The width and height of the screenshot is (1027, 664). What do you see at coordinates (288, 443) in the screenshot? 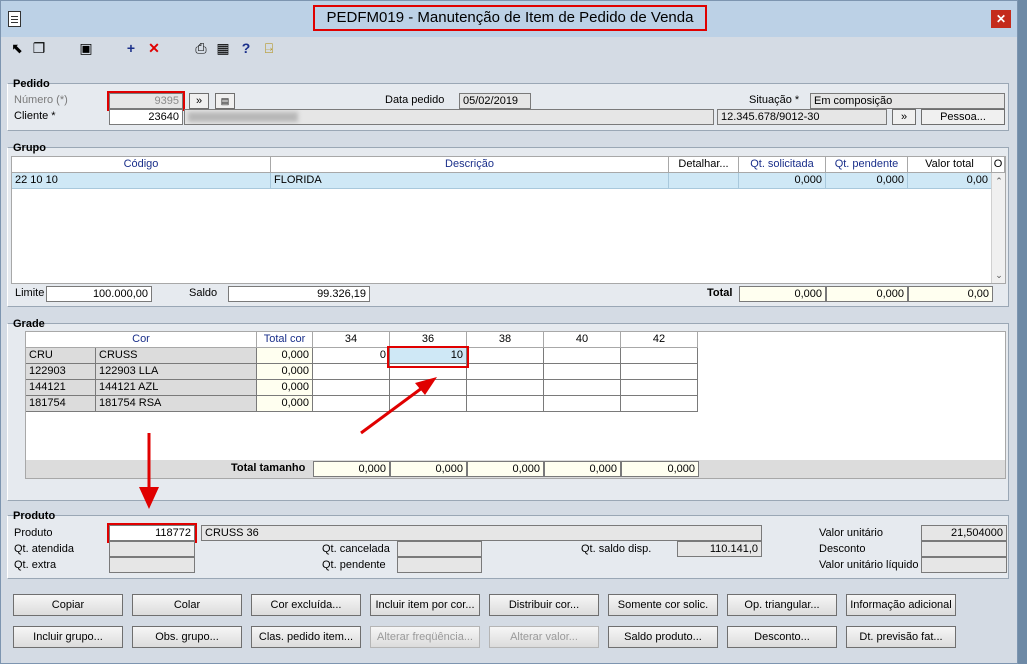
I see `annotation-arrows` at bounding box center [288, 443].